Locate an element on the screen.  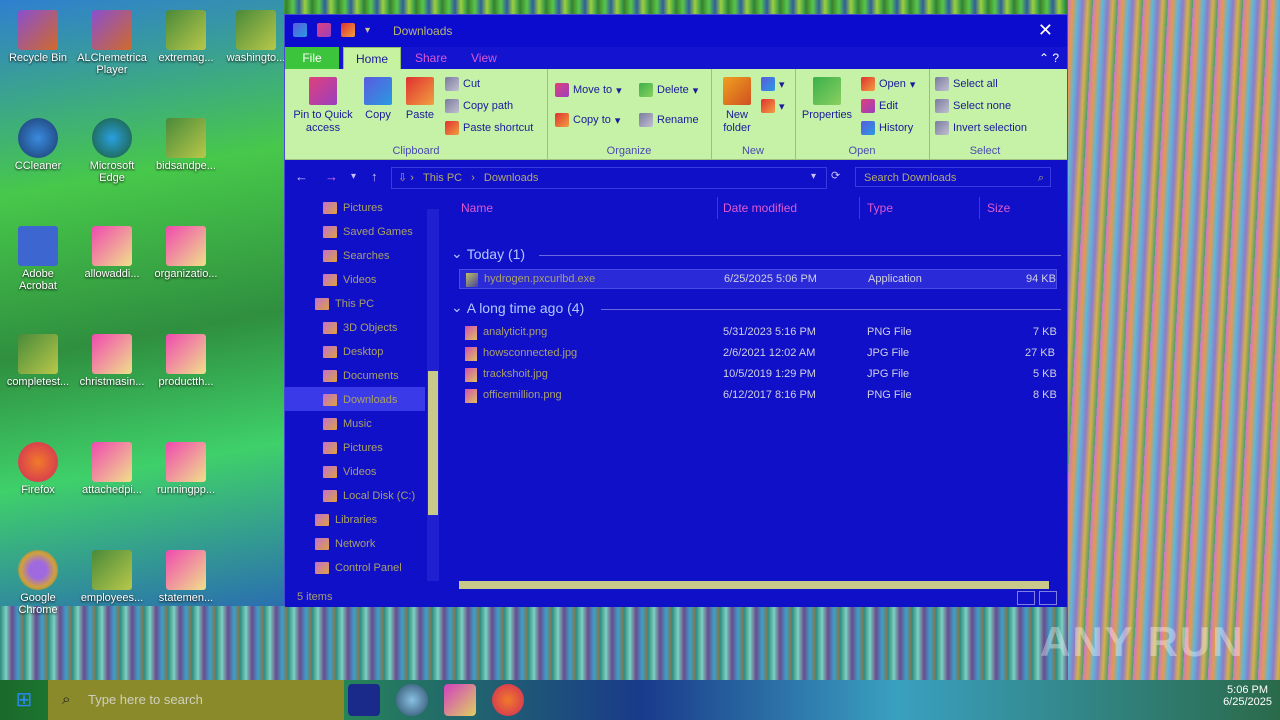
copy-to-button: Copy to ▾ is located at coordinates (587, 120).